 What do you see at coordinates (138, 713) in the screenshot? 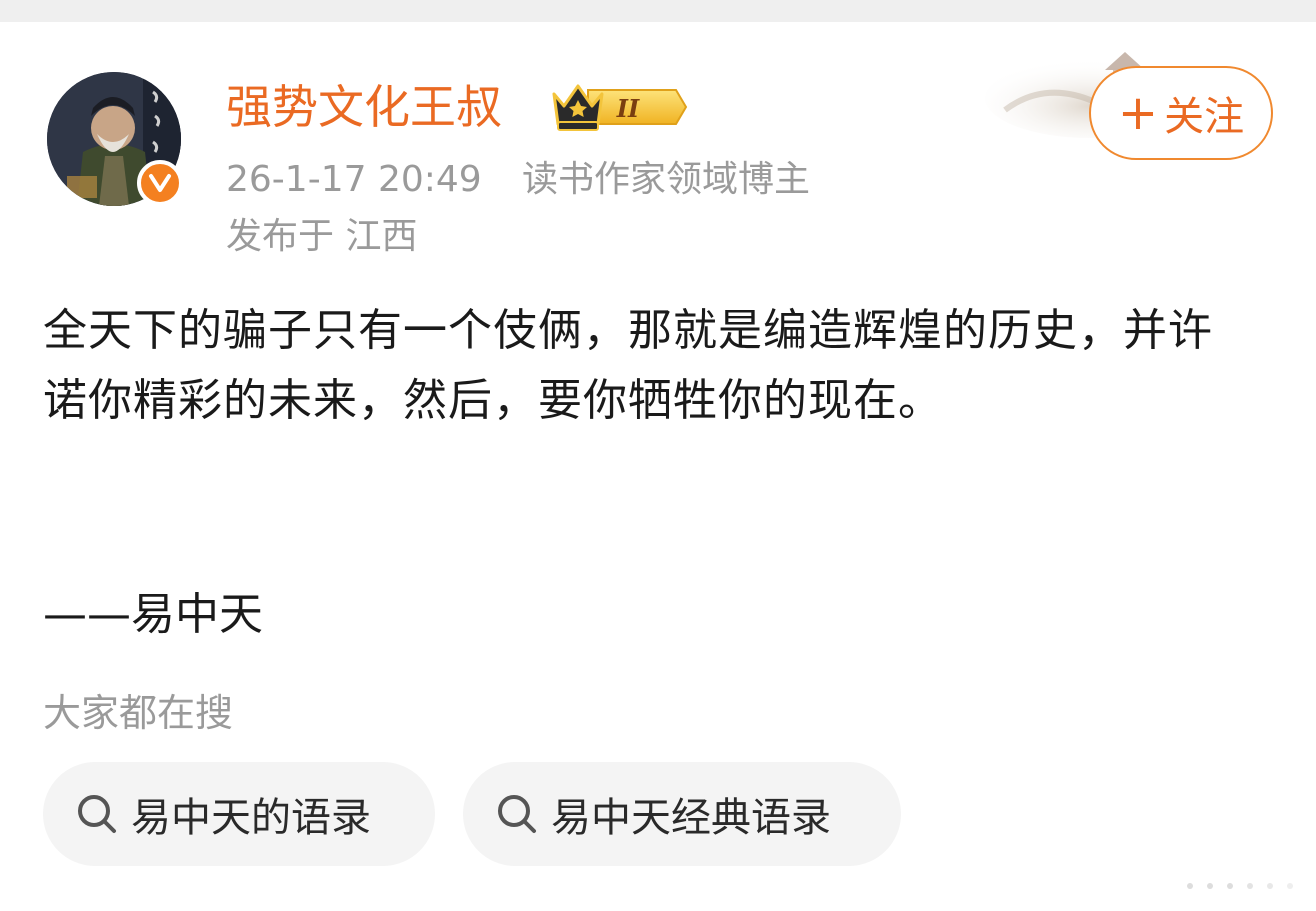
I see `search-section-heading: 大家都在搜` at bounding box center [138, 713].